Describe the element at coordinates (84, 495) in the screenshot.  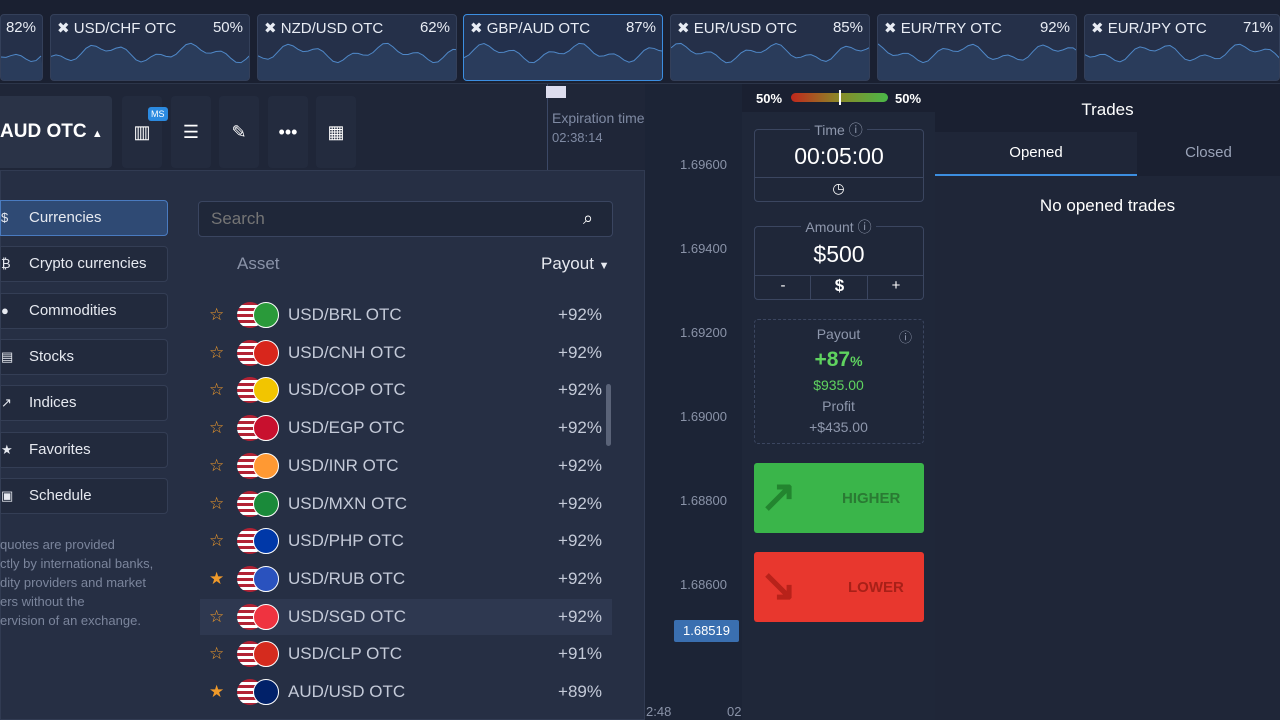
I see `category-schedule: ▣ Schedule` at that location.